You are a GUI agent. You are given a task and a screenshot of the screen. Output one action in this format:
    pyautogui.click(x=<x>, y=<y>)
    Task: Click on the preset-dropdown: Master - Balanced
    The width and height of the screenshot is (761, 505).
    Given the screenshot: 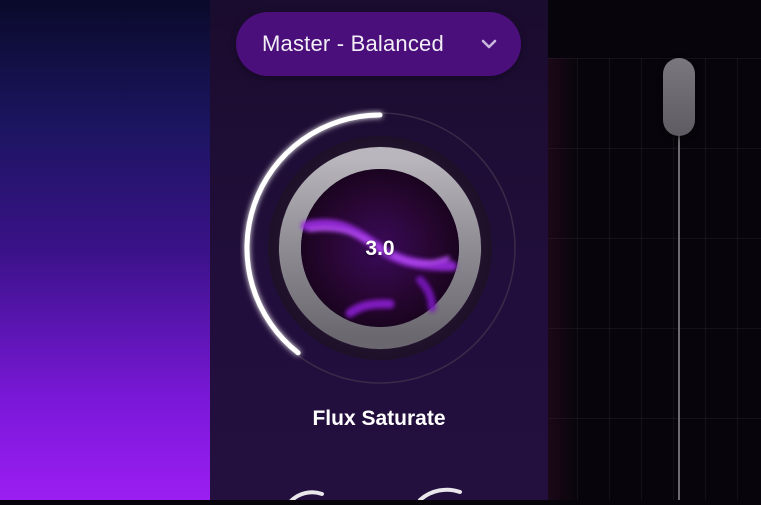 What is the action you would take?
    pyautogui.click(x=378, y=44)
    